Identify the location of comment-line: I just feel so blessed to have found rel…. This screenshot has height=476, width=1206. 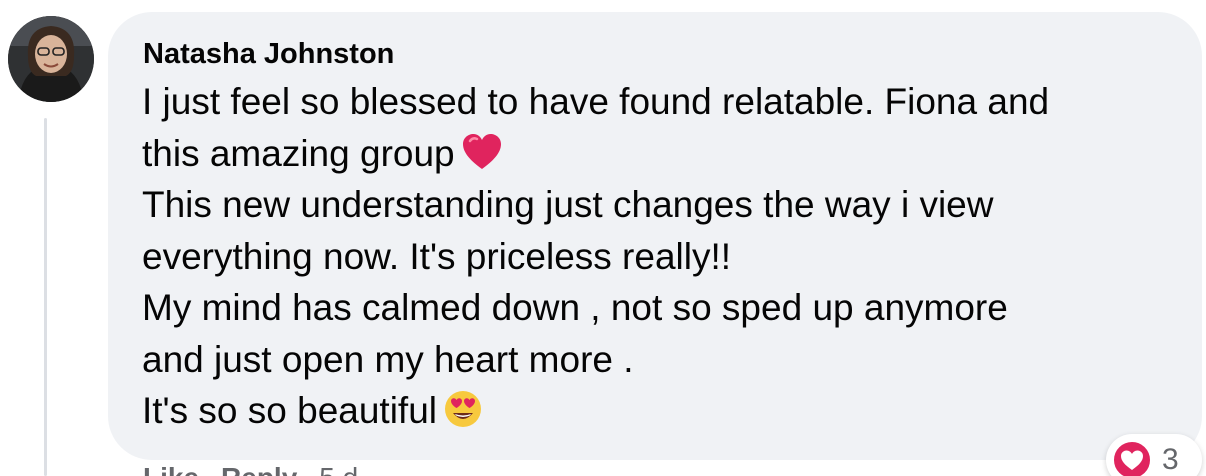
(596, 101).